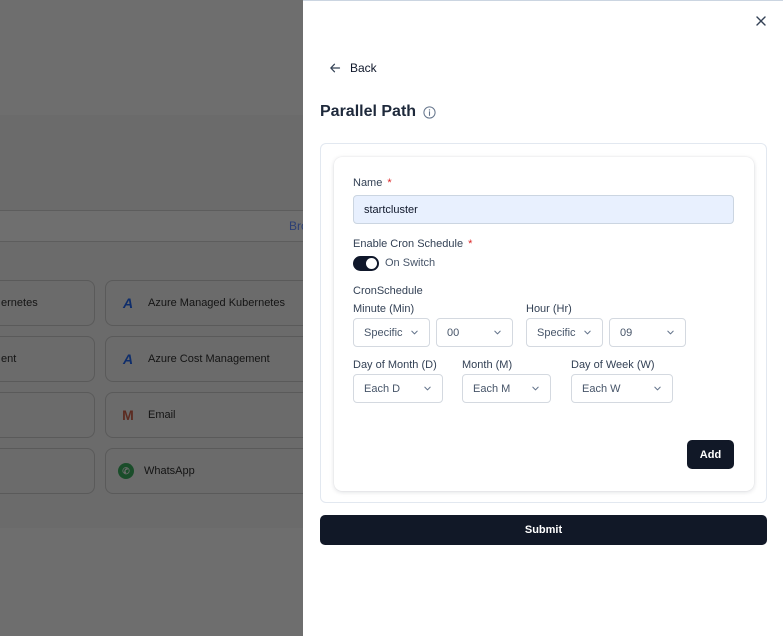 Image resolution: width=783 pixels, height=636 pixels. Describe the element at coordinates (388, 291) in the screenshot. I see `cron-schedule-label: CronSchedule` at that location.